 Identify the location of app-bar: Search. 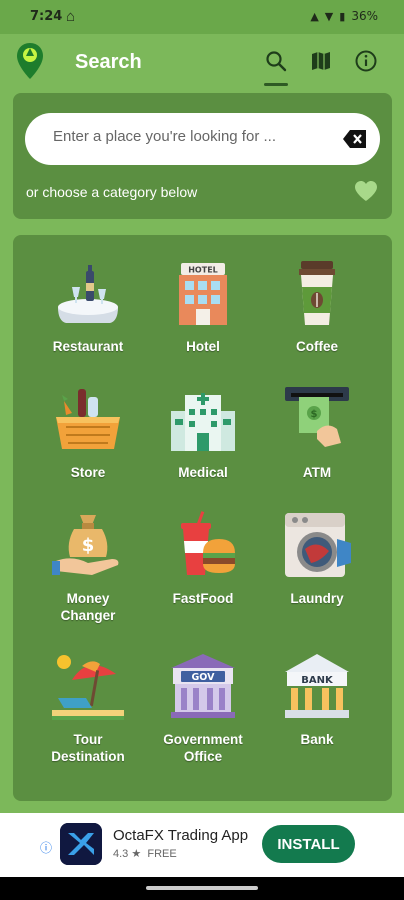
(202, 63).